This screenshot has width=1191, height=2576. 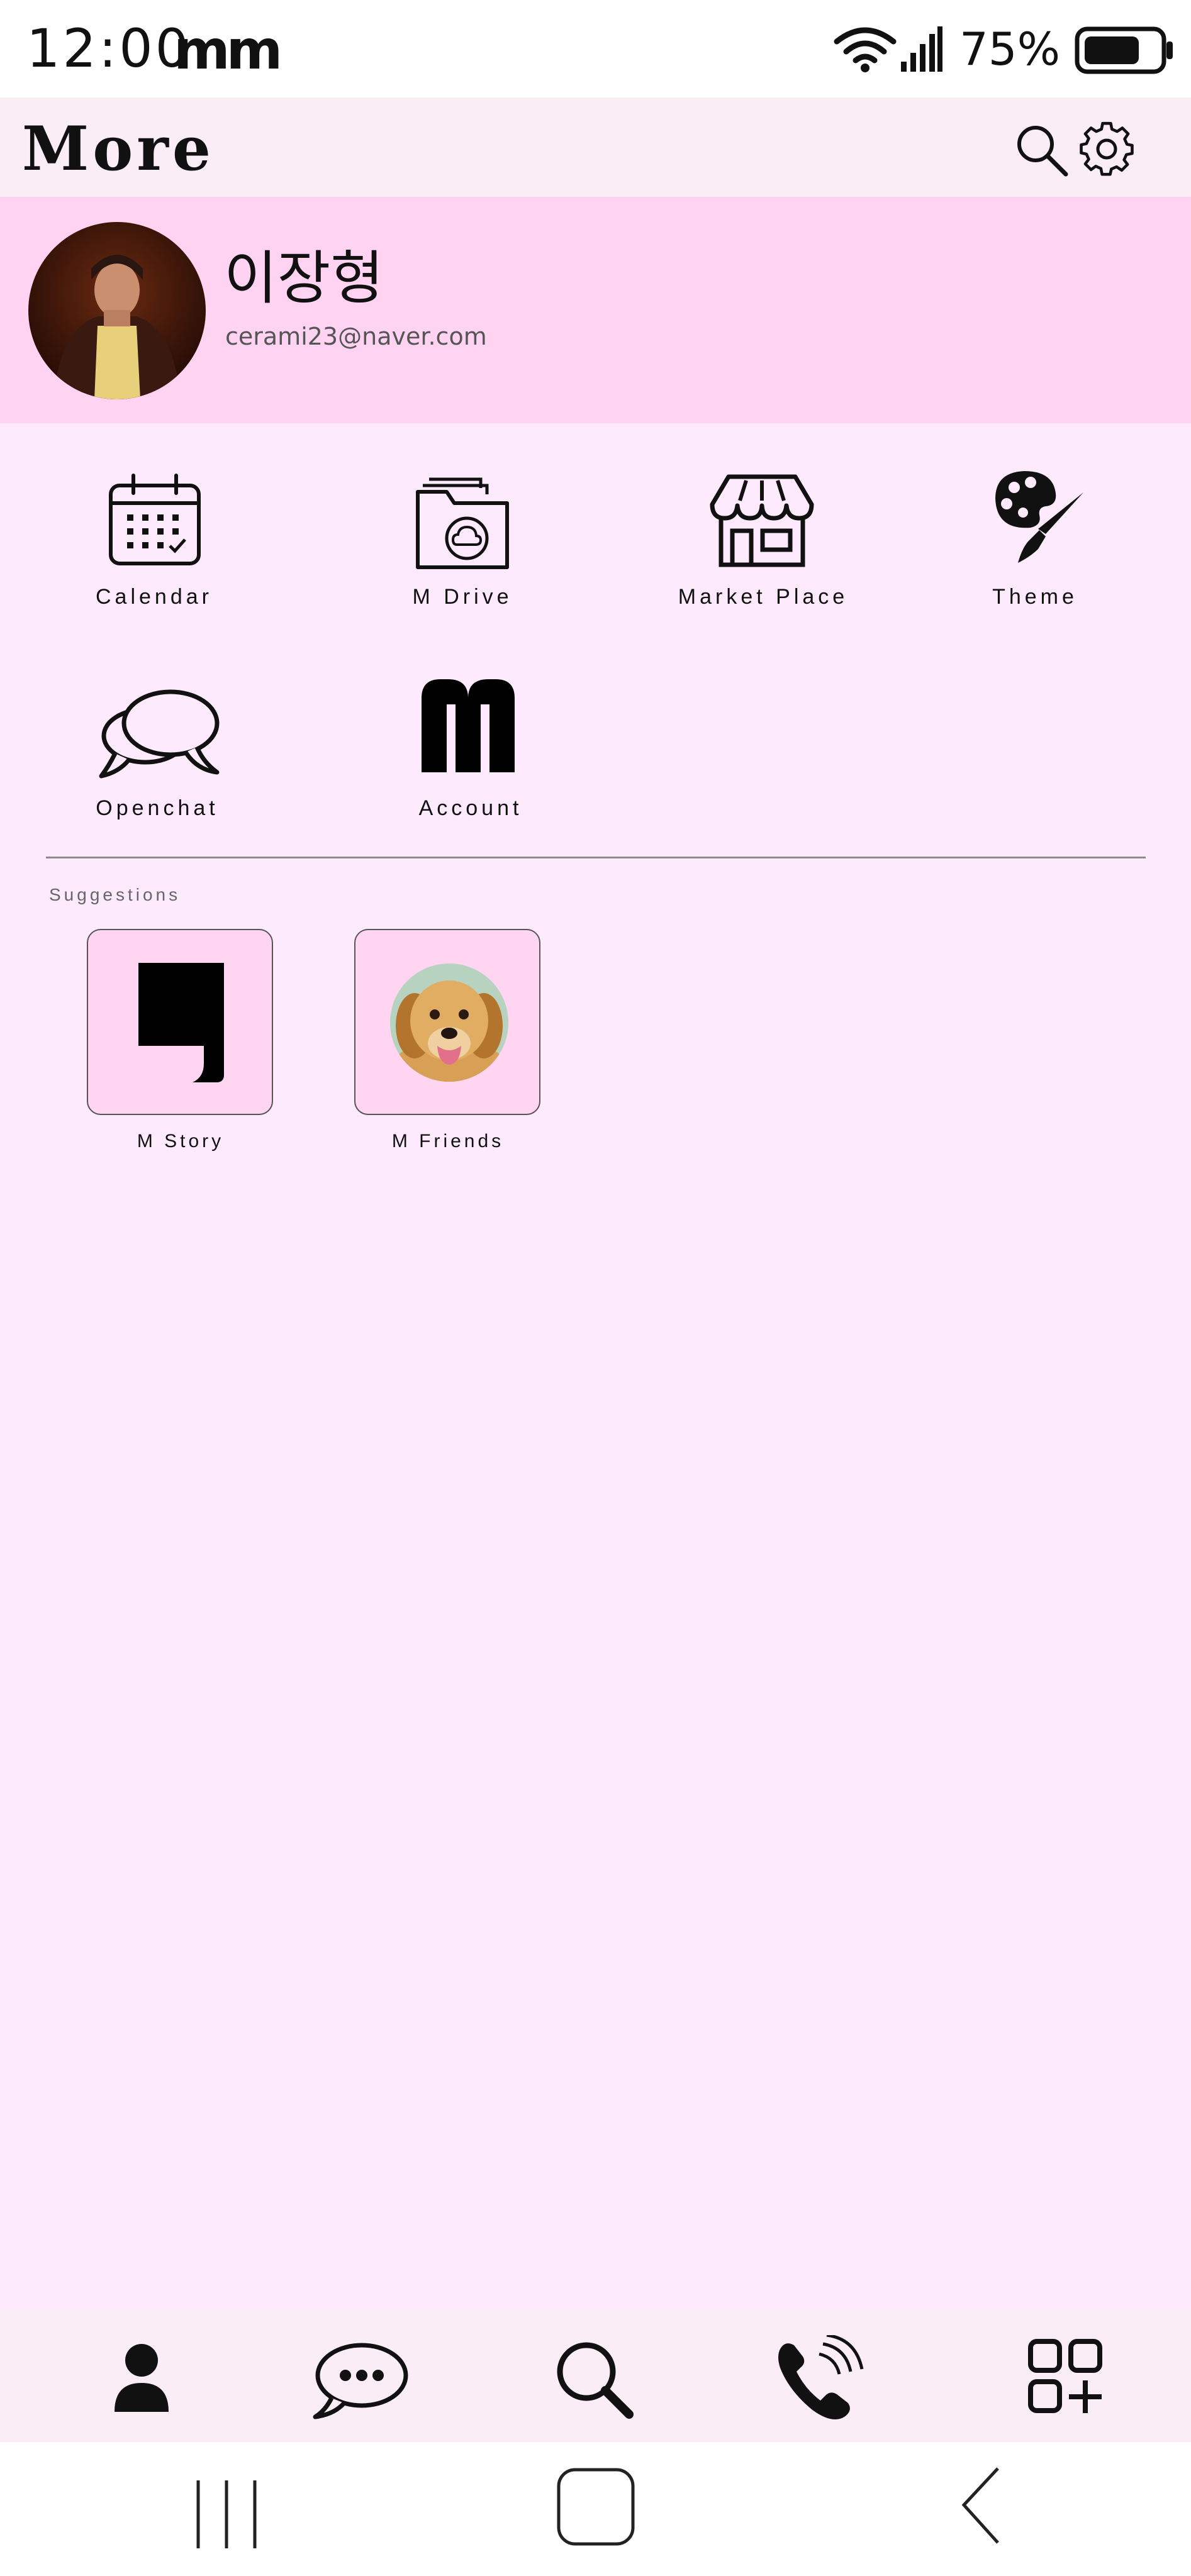 What do you see at coordinates (1039, 517) in the screenshot?
I see `palette-icon` at bounding box center [1039, 517].